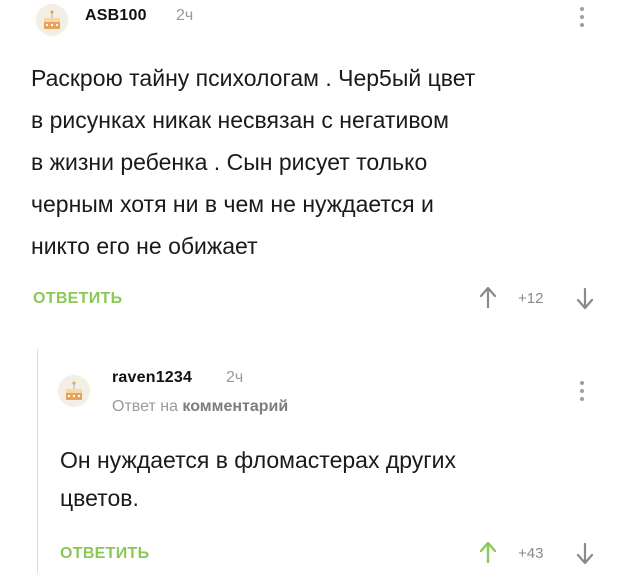  Describe the element at coordinates (37, 461) in the screenshot. I see `thread-line` at that location.